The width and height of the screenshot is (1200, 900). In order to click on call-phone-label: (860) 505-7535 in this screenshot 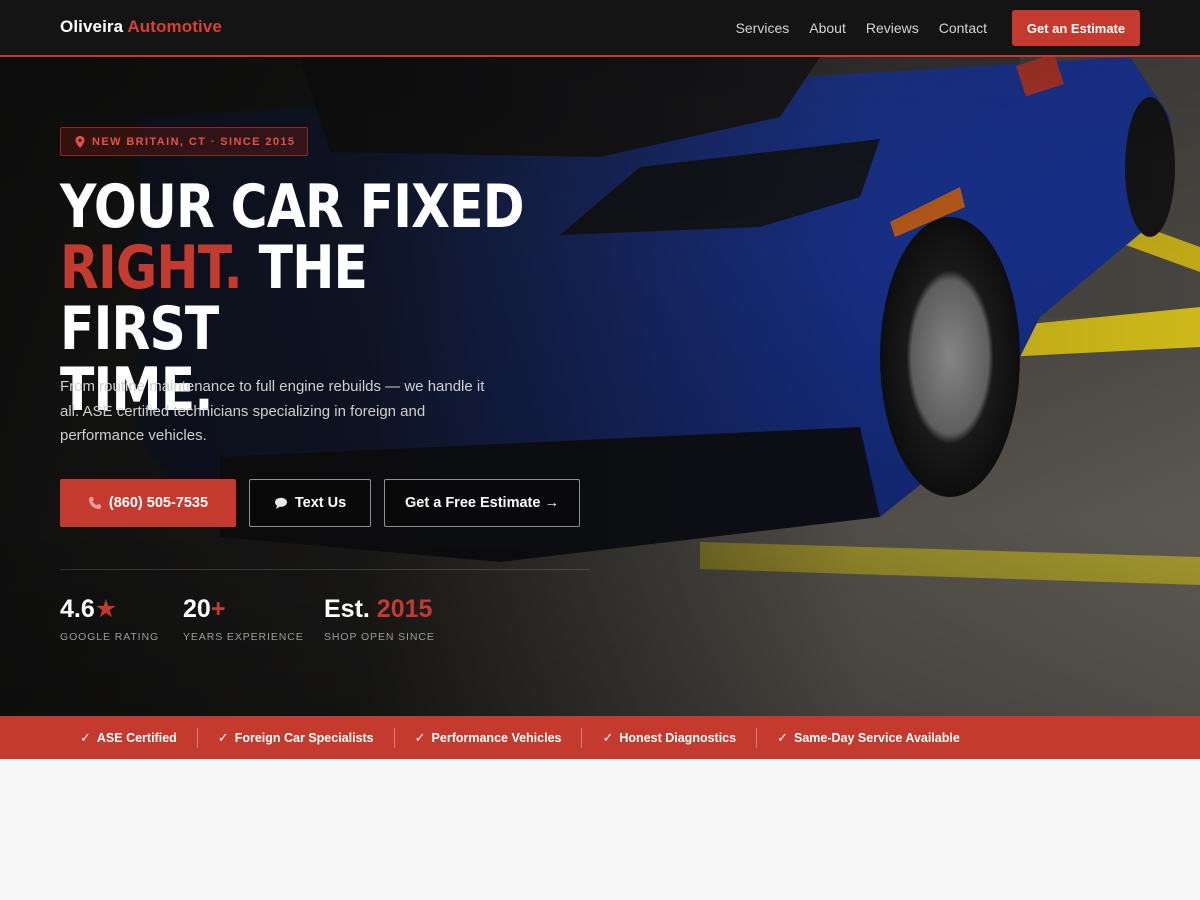, I will do `click(158, 503)`.